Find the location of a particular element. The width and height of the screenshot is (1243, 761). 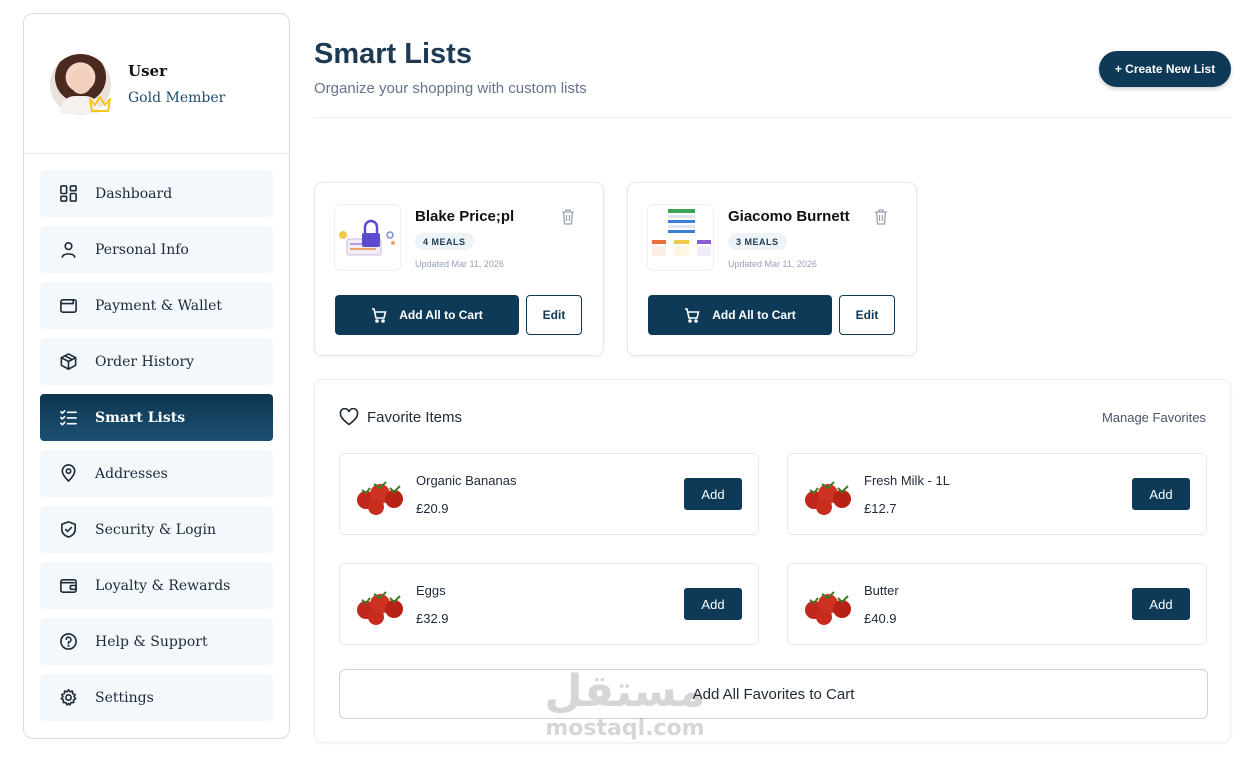

shield-icon is located at coordinates (68, 530).